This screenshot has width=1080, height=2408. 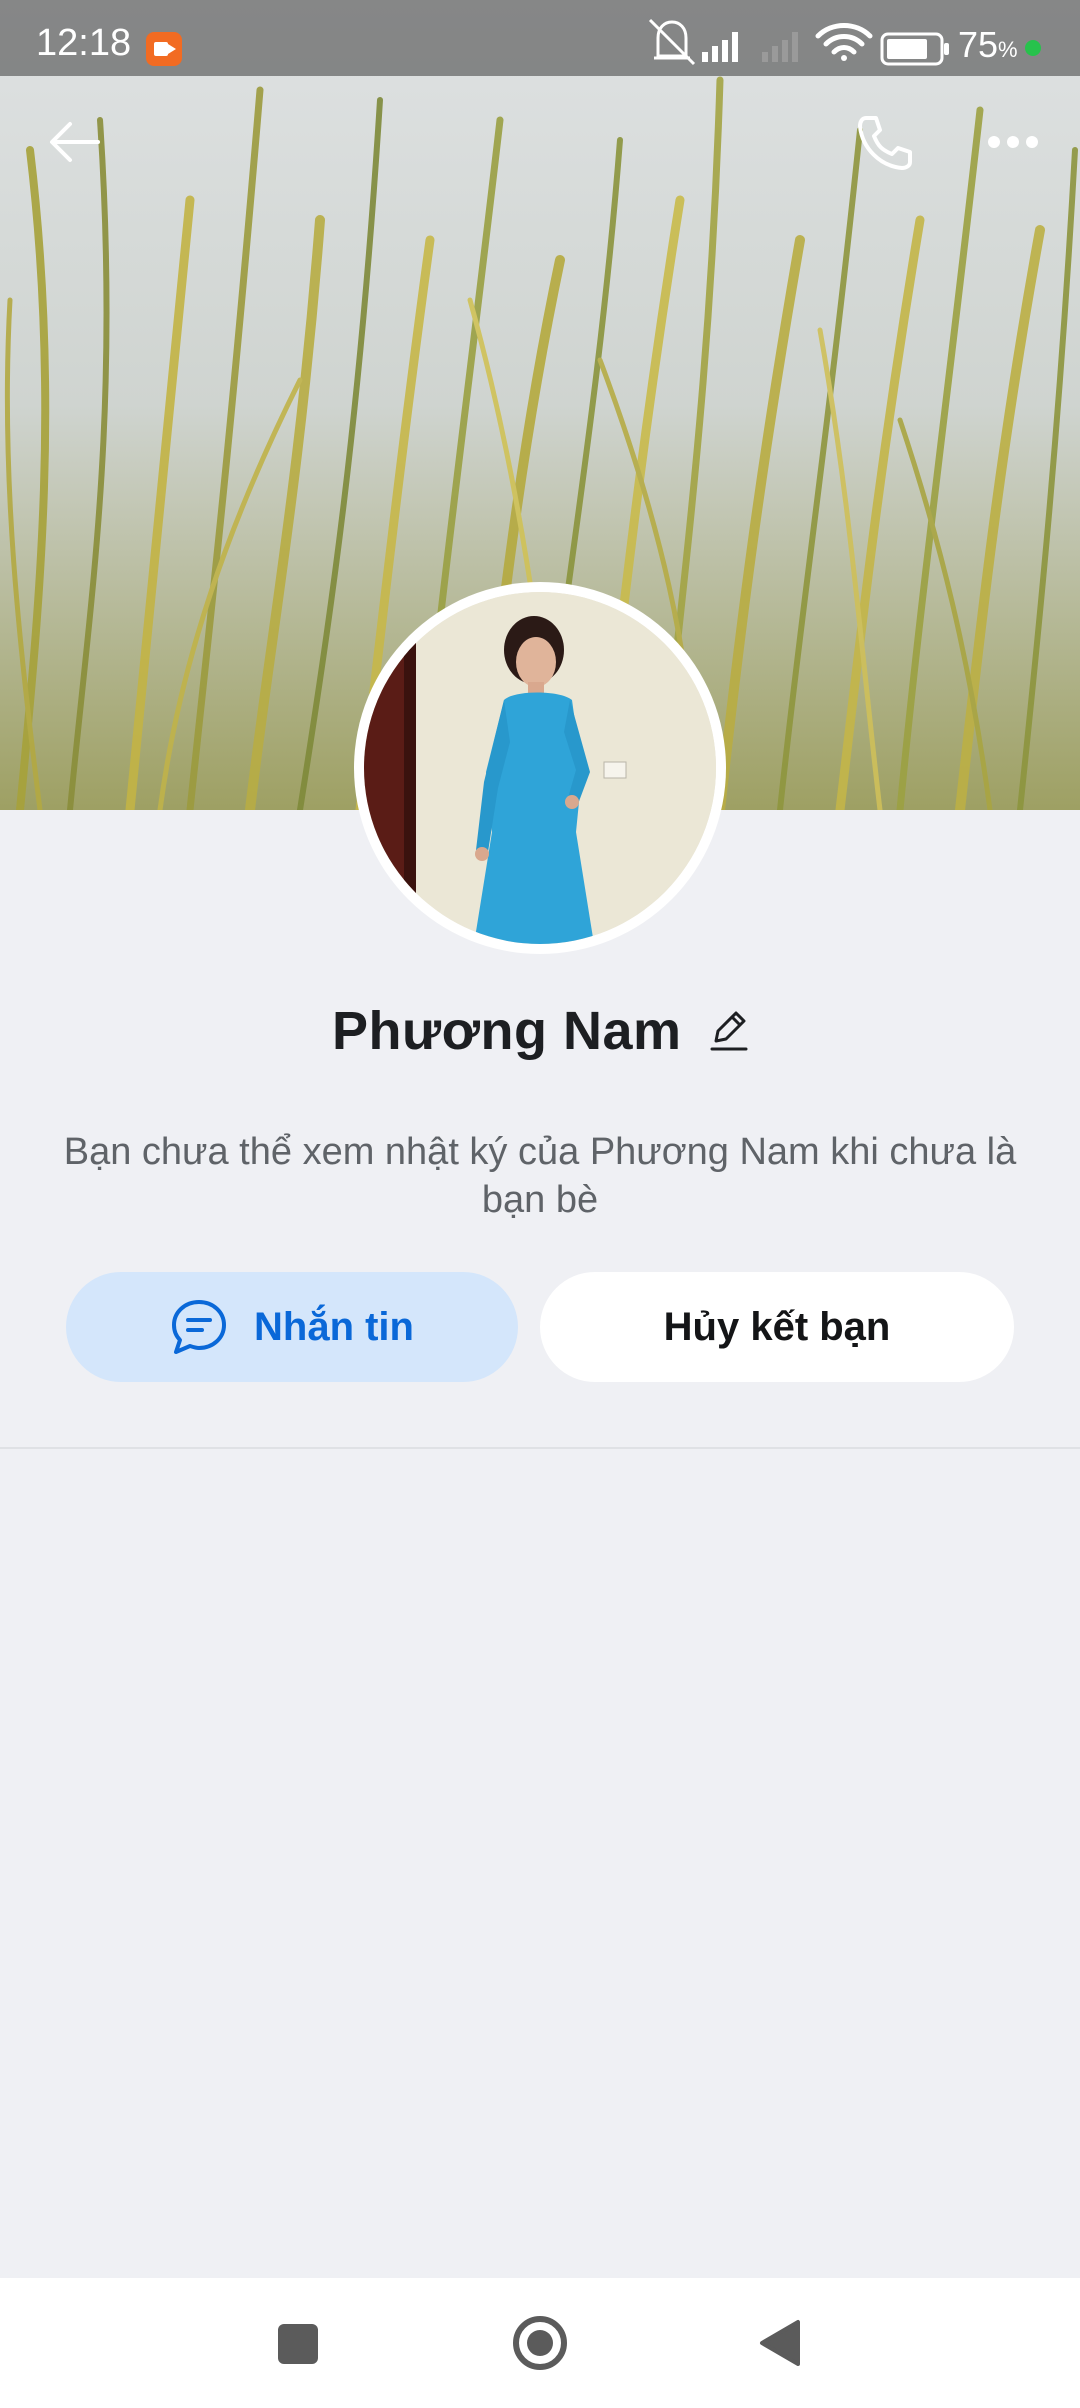 I want to click on message-button: Nhắn tin, so click(x=292, y=1327).